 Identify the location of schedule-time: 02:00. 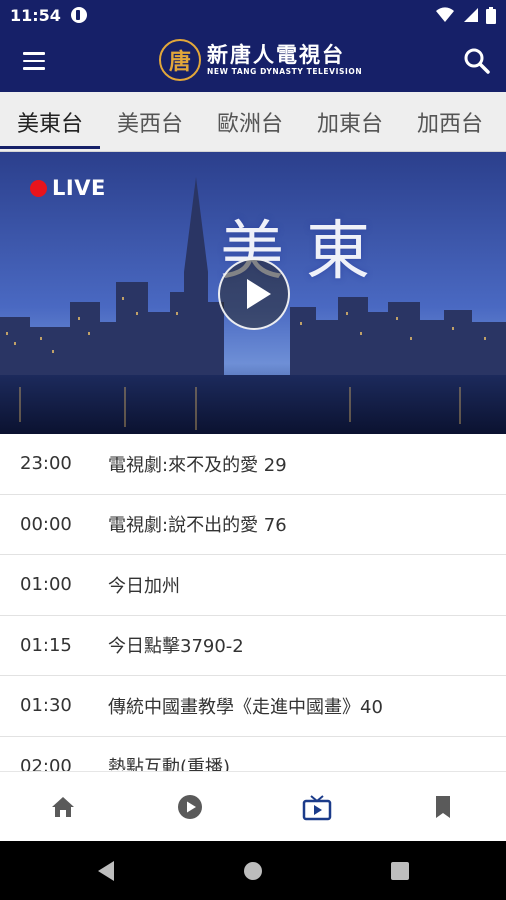
(46, 763).